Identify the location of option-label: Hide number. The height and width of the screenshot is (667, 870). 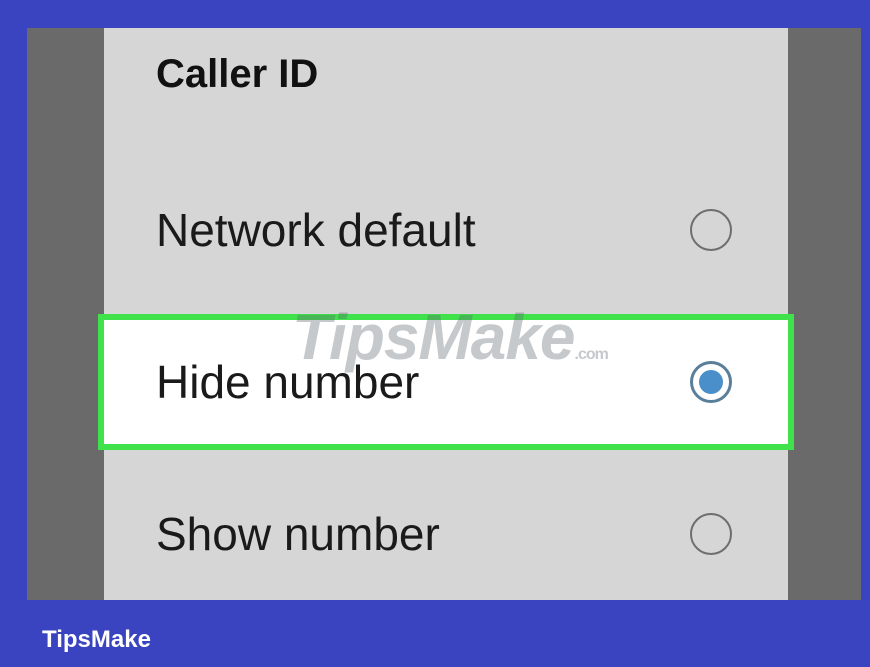
(288, 382).